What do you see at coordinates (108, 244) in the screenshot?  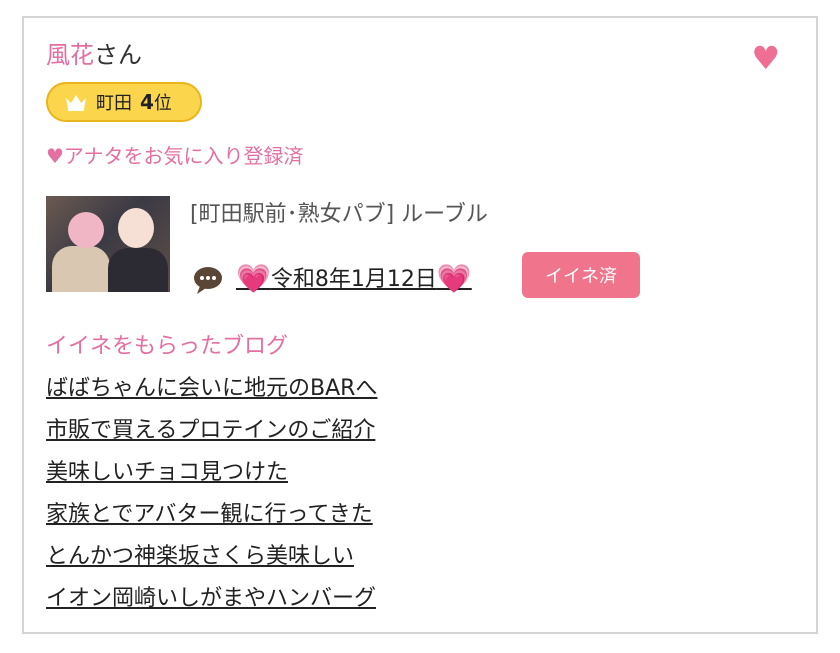 I see `cast-photo` at bounding box center [108, 244].